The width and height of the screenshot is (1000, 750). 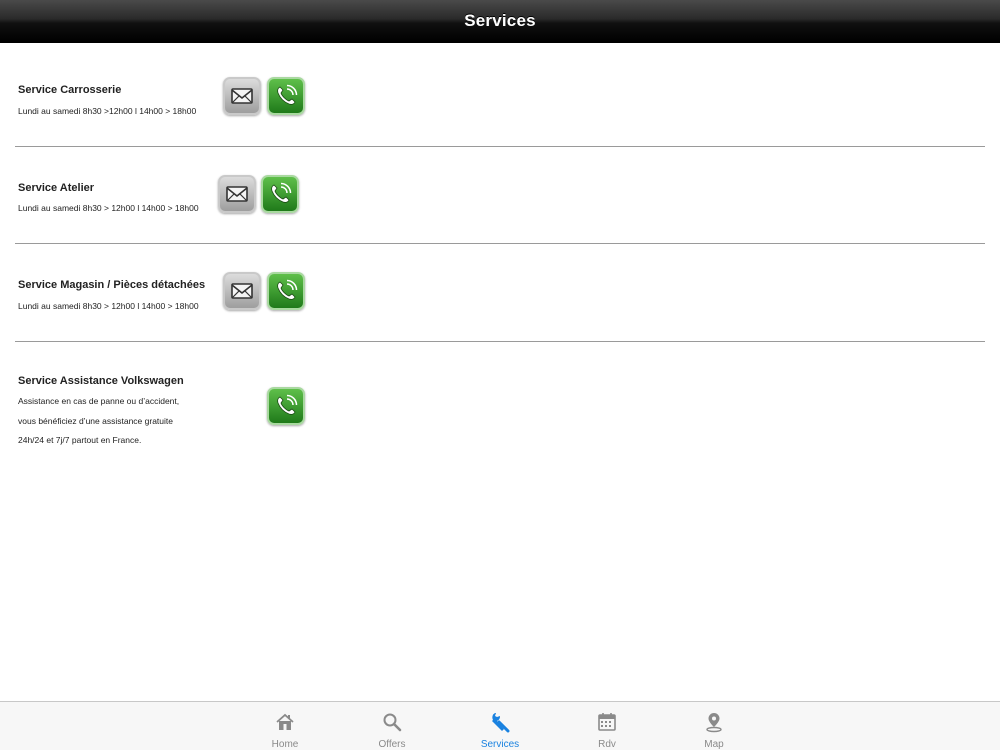 What do you see at coordinates (70, 90) in the screenshot?
I see `service-title: Service Carrosserie` at bounding box center [70, 90].